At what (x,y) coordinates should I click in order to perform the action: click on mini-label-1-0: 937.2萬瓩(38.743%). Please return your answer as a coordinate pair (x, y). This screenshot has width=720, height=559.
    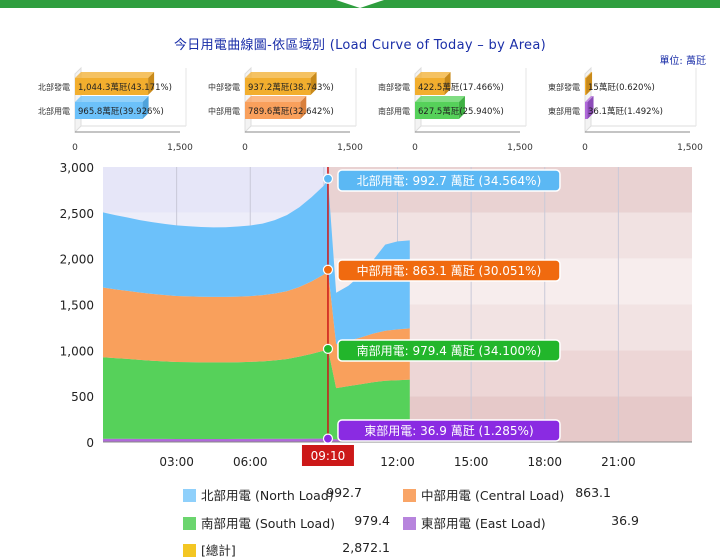
    Looking at the image, I should click on (291, 87).